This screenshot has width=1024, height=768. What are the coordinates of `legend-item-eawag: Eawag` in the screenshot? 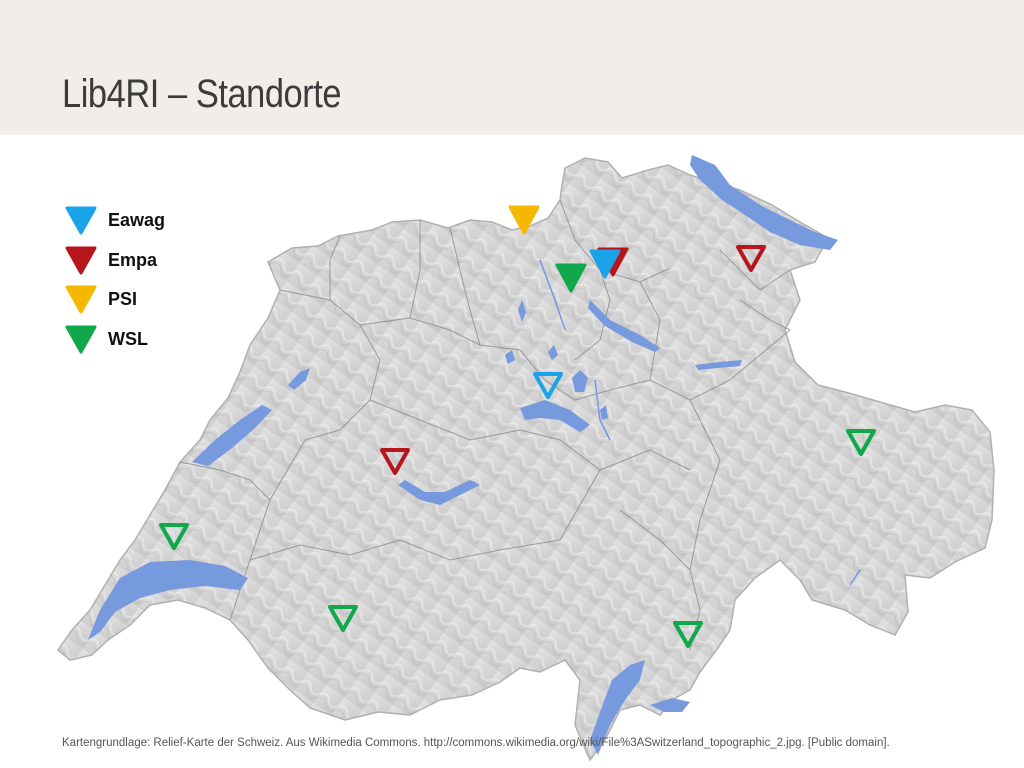 It's located at (134, 220).